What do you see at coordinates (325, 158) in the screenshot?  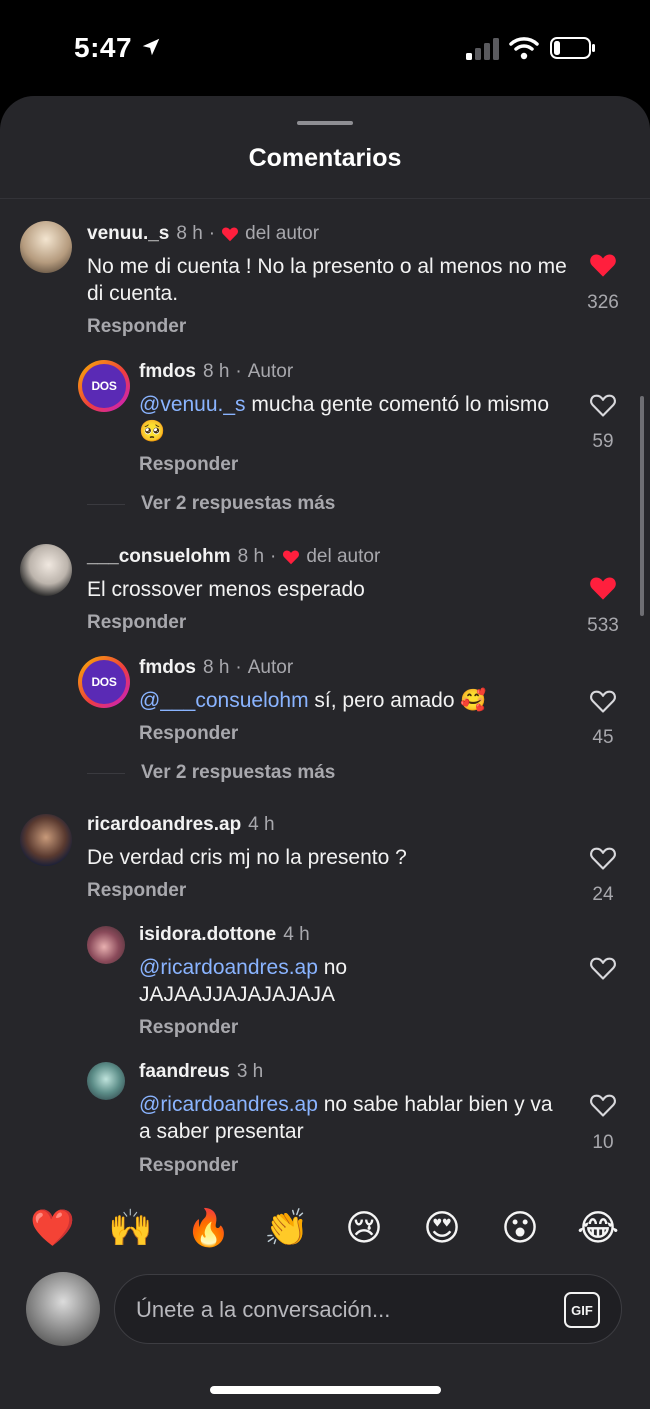 I see `sheet-title: Comentarios` at bounding box center [325, 158].